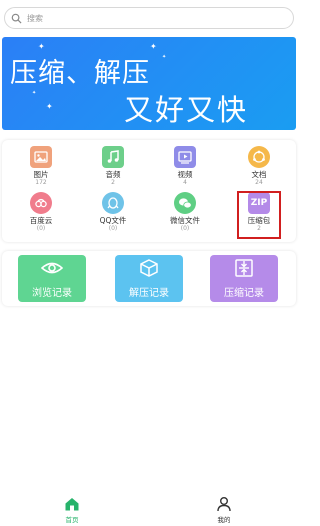 This screenshot has width=320, height=526. Describe the element at coordinates (16, 18) in the screenshot. I see `search-icon` at that location.